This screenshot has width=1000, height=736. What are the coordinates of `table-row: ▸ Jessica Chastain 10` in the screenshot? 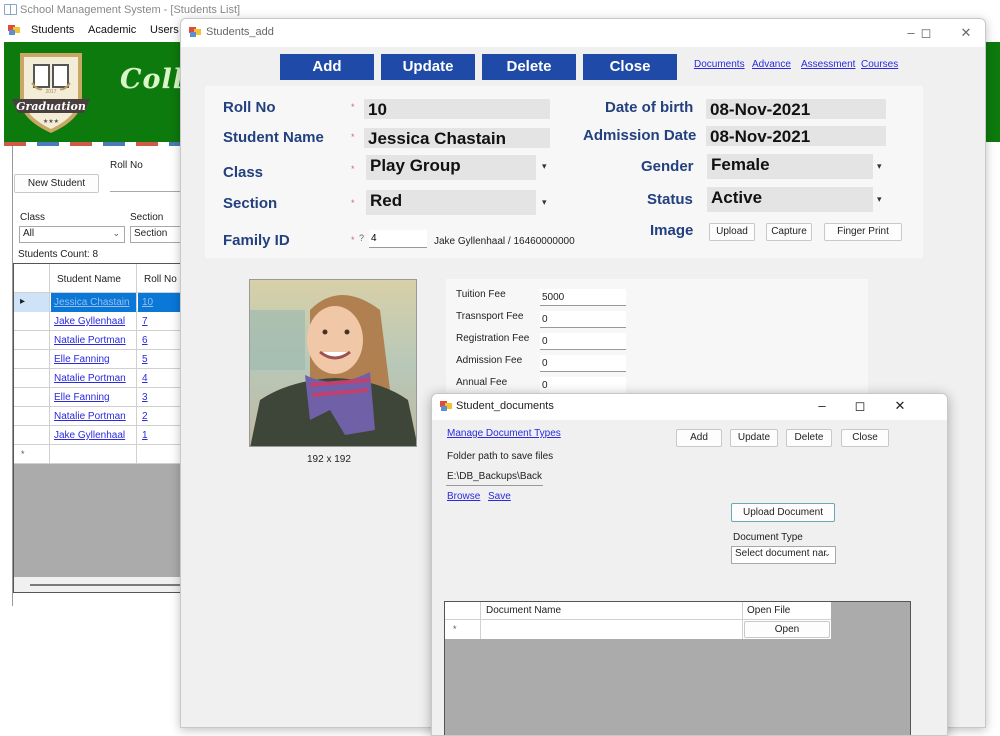 It's located at (98, 302).